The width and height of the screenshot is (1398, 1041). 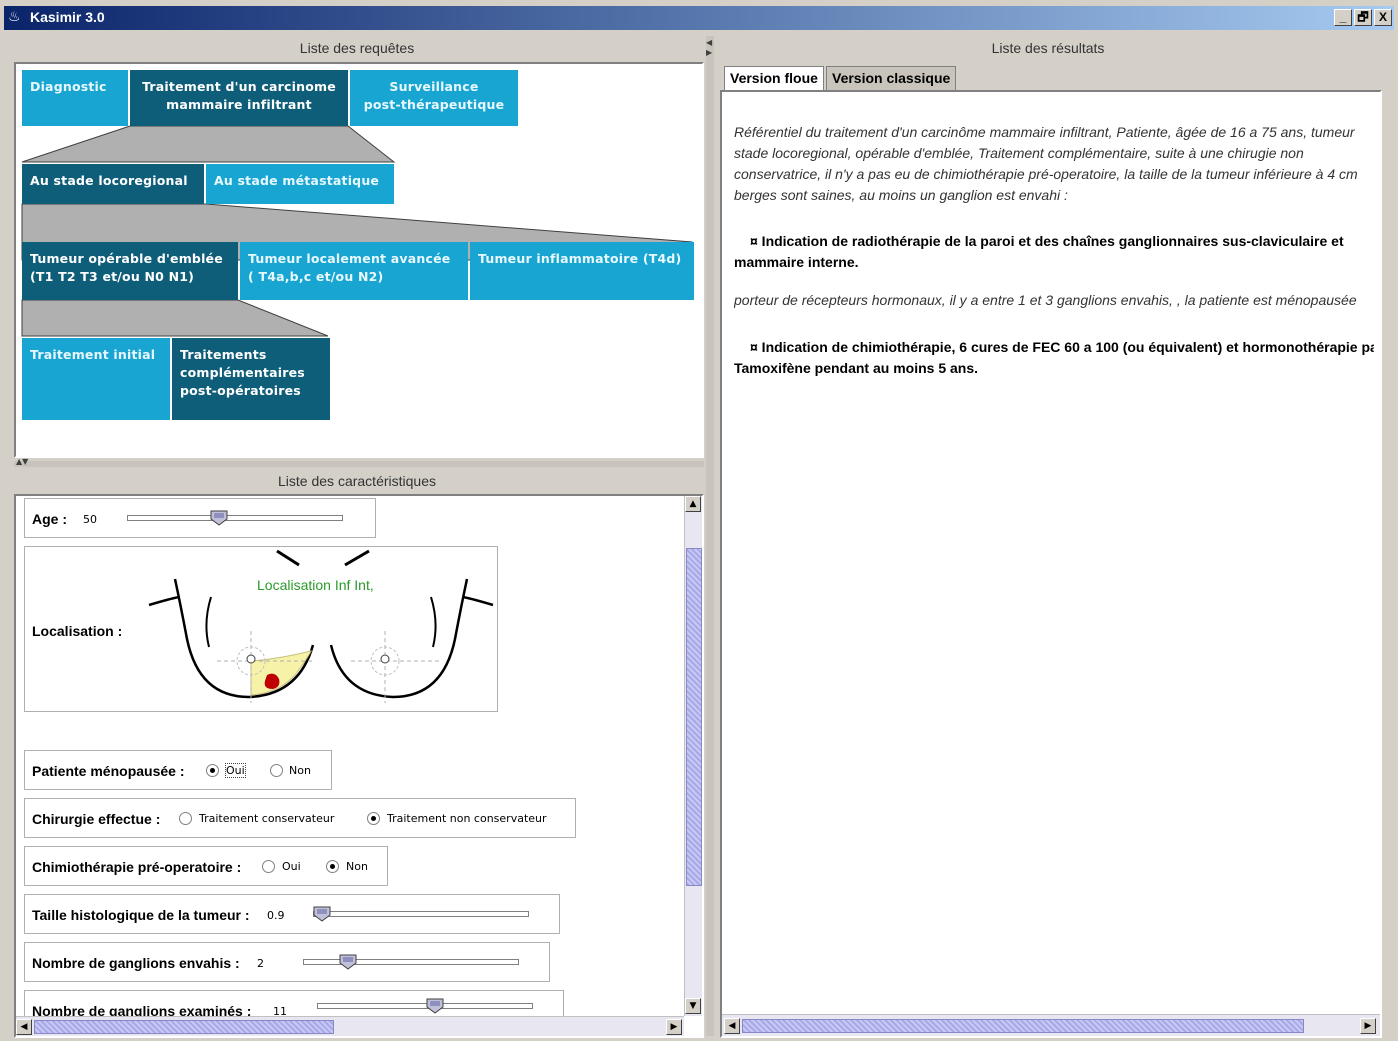 What do you see at coordinates (796, 262) in the screenshot?
I see `result-line-6: mammaire interne.` at bounding box center [796, 262].